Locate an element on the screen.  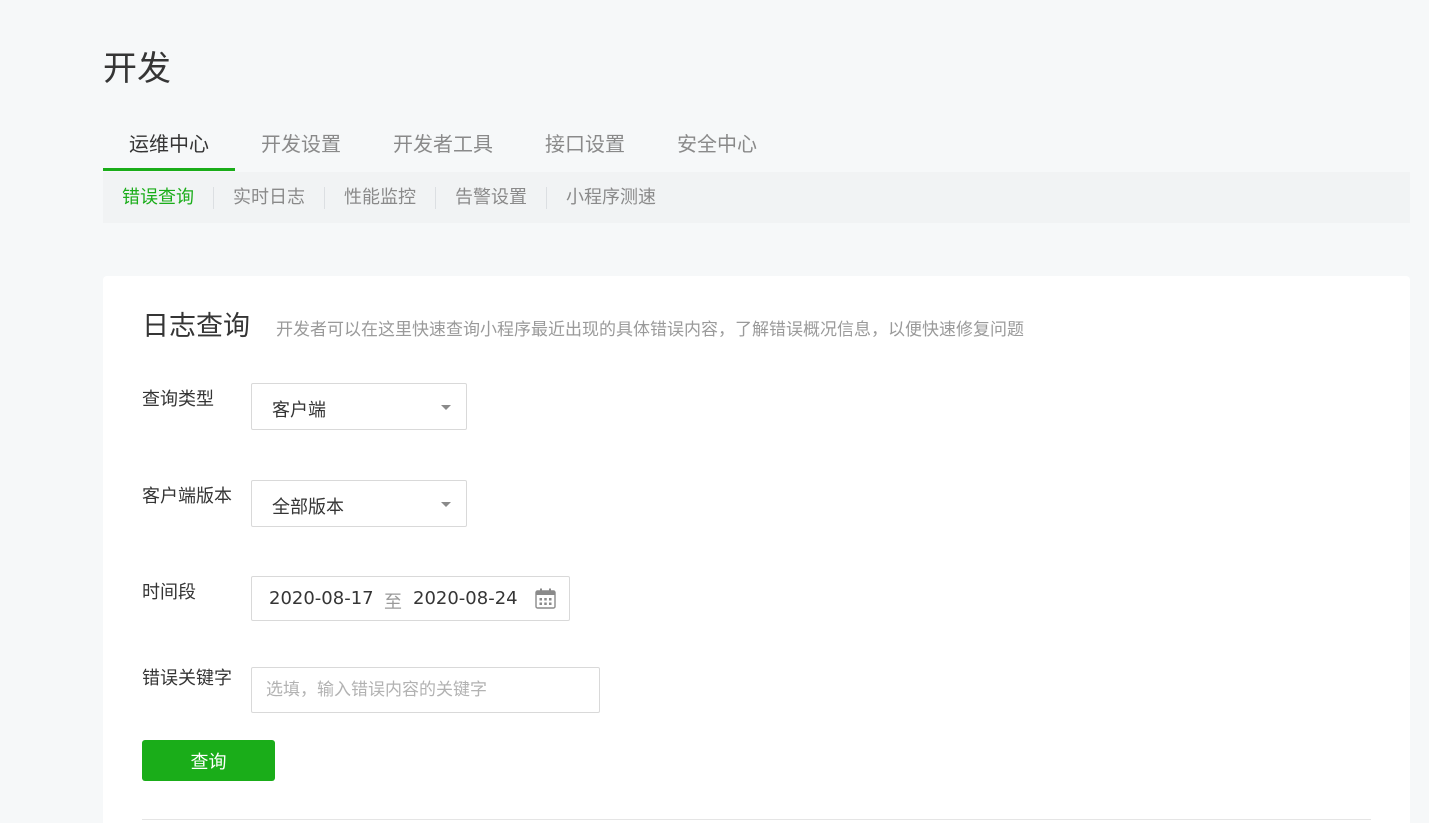
card-title: 日志查询 is located at coordinates (196, 326).